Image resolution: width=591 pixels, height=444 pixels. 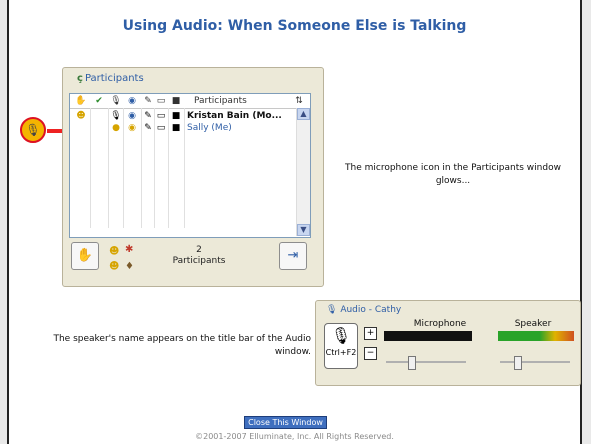 I want to click on speak-icon: ♦, so click(x=129, y=266).